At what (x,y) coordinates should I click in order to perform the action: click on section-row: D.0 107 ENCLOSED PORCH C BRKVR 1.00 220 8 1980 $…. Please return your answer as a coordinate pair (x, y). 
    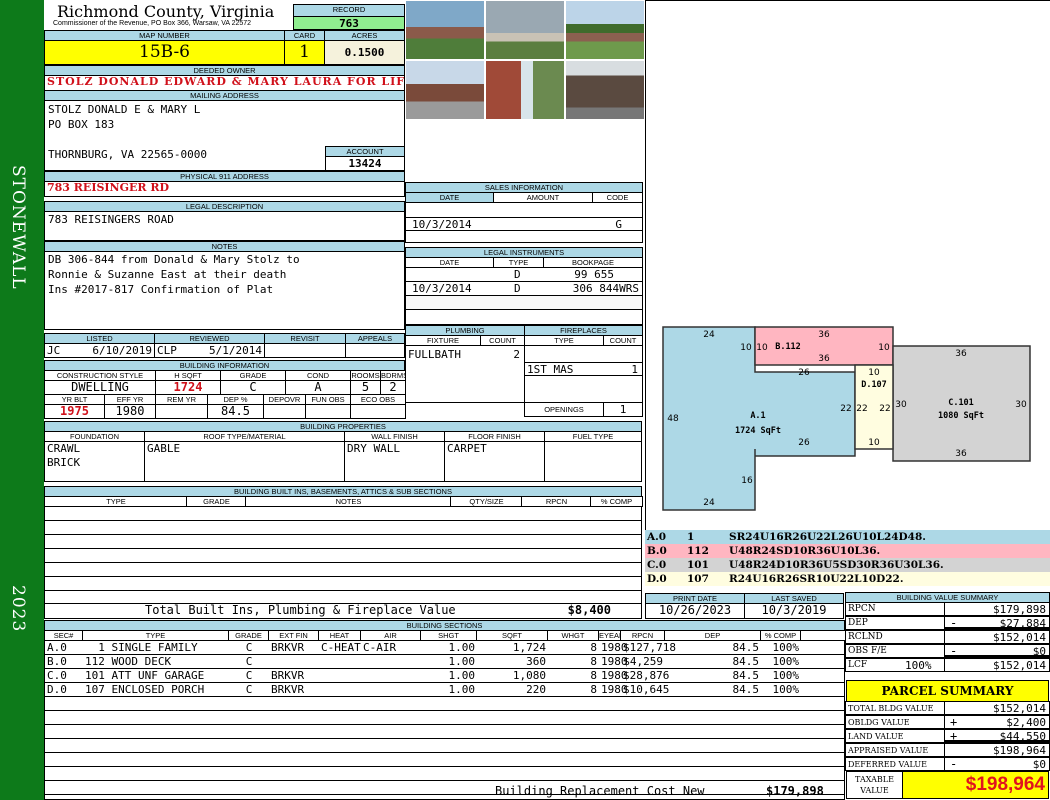
    Looking at the image, I should click on (444, 690).